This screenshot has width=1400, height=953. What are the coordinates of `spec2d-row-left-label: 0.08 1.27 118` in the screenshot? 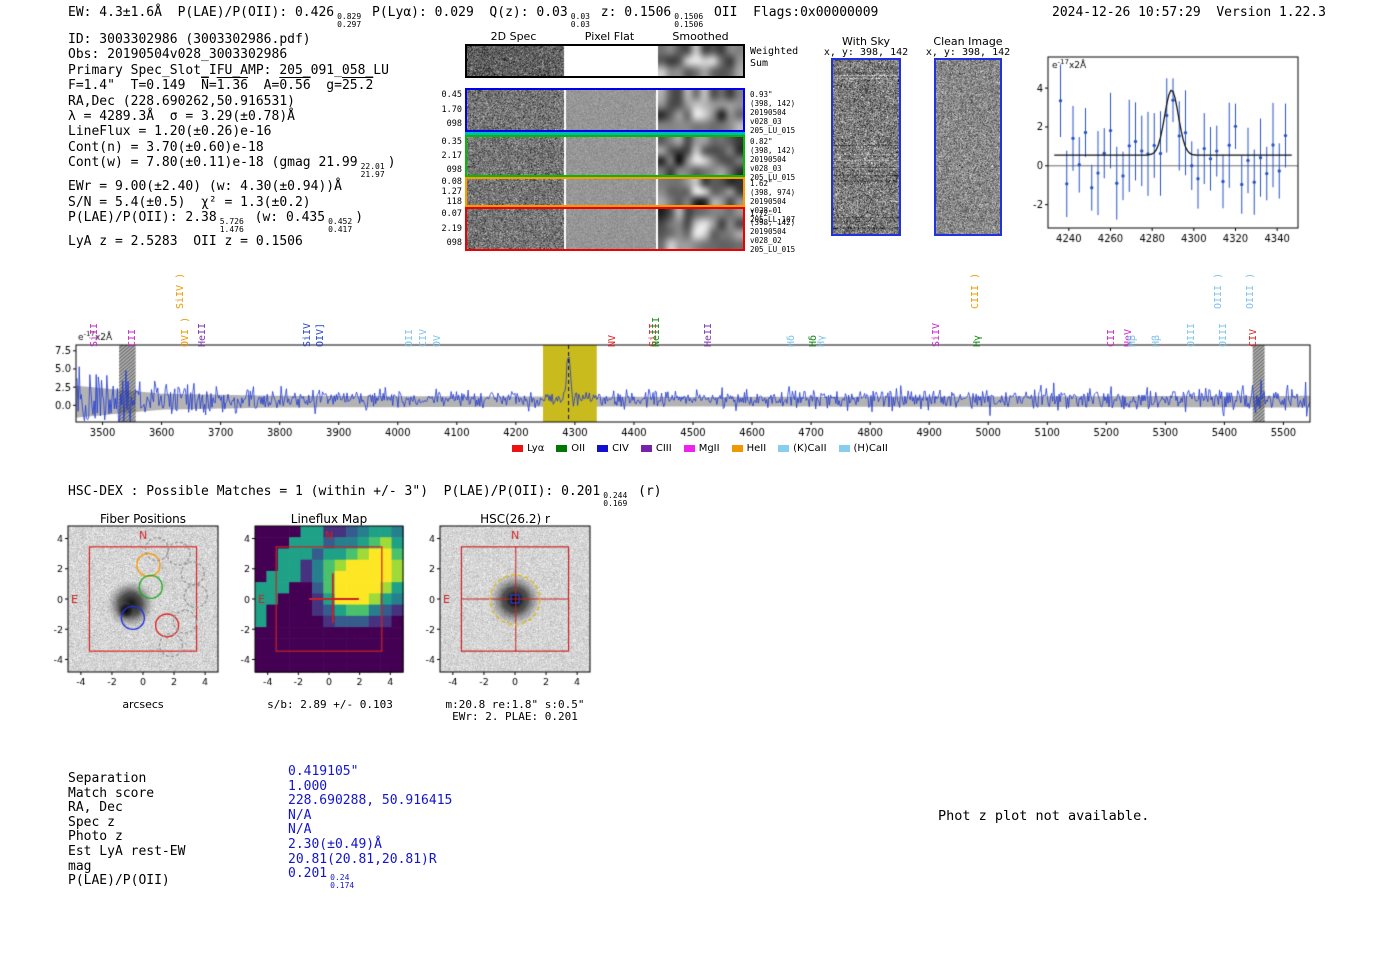 It's located at (449, 192).